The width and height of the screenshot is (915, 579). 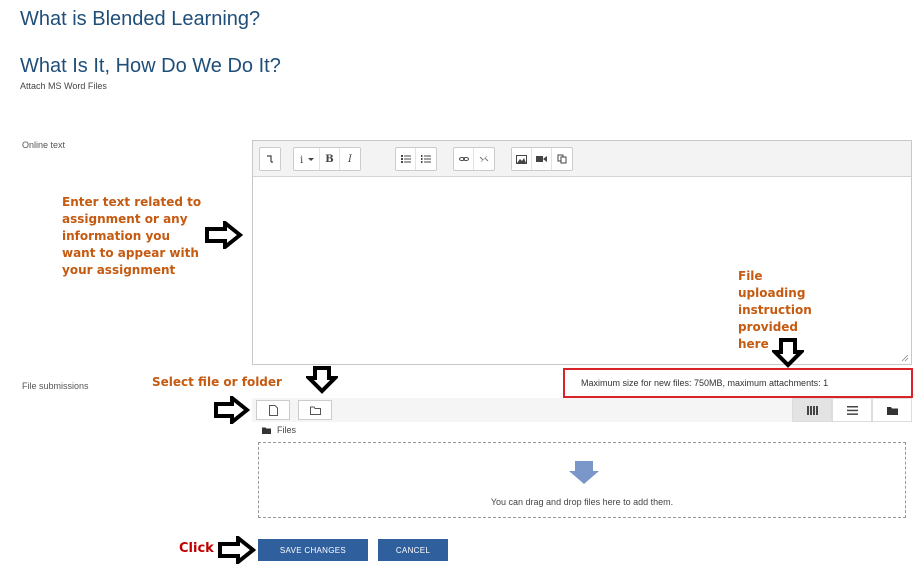 I want to click on path-label: Files, so click(x=286, y=430).